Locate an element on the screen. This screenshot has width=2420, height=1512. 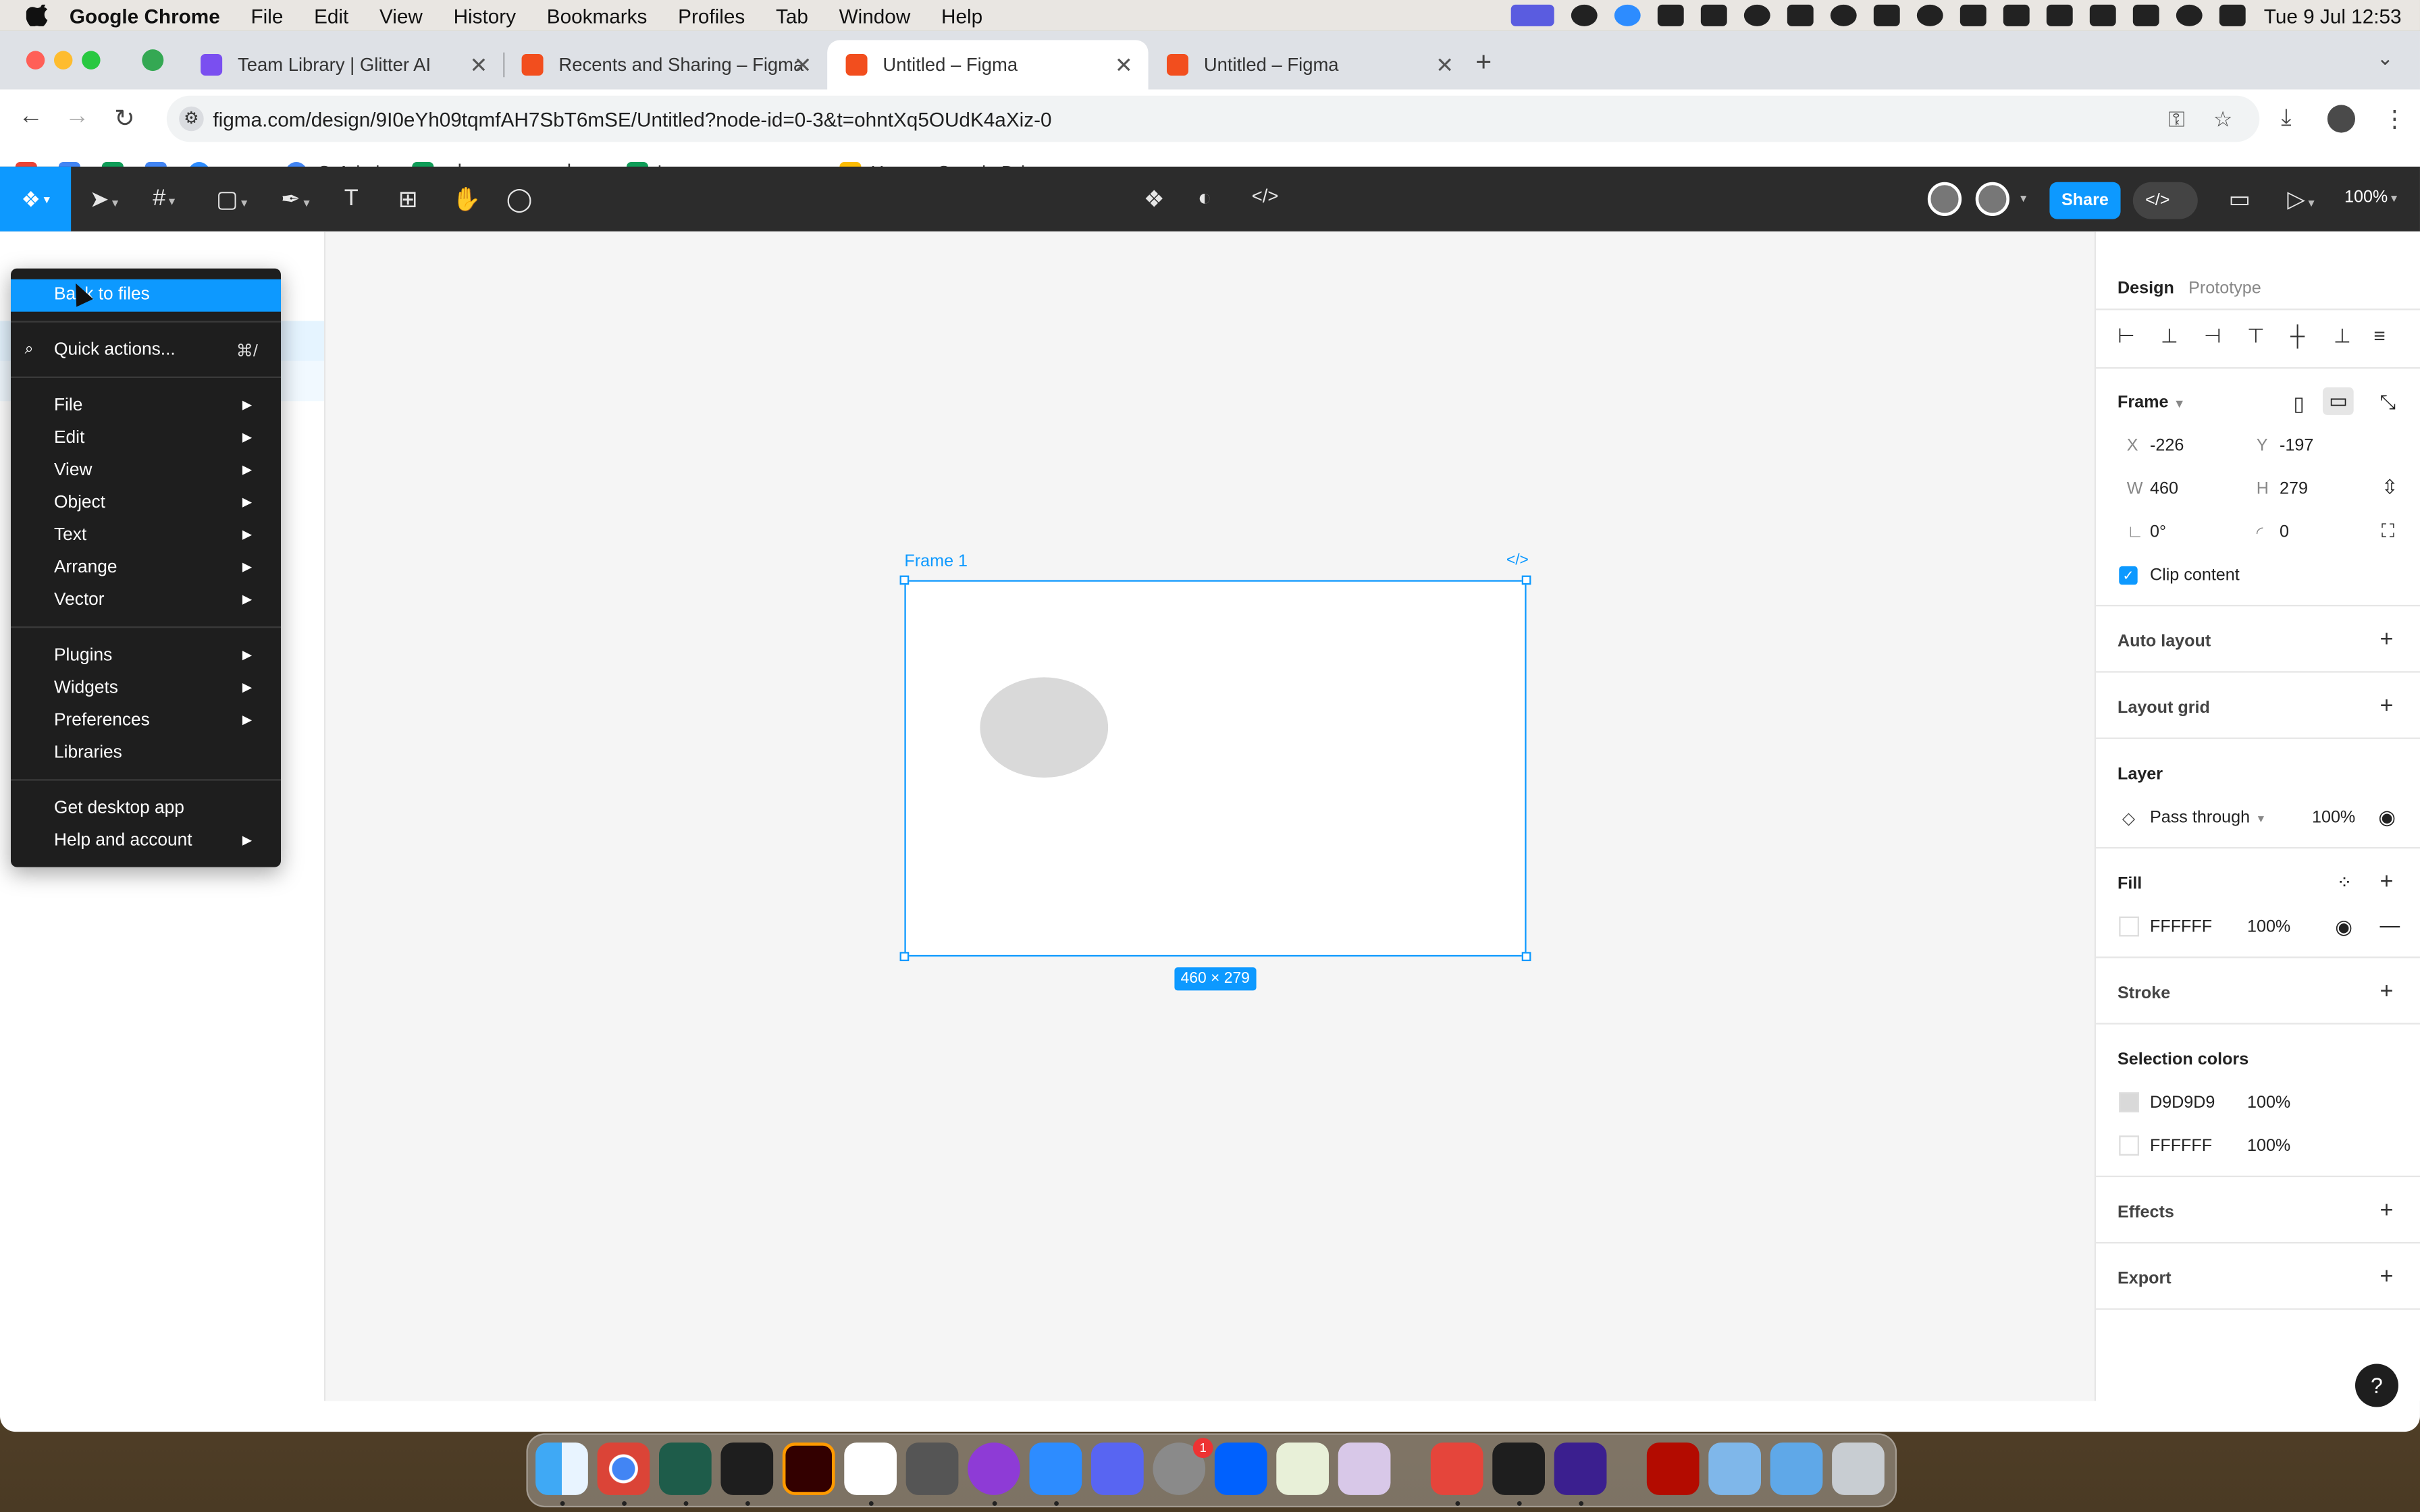
artstudio-dock-icon is located at coordinates (1364, 1469).